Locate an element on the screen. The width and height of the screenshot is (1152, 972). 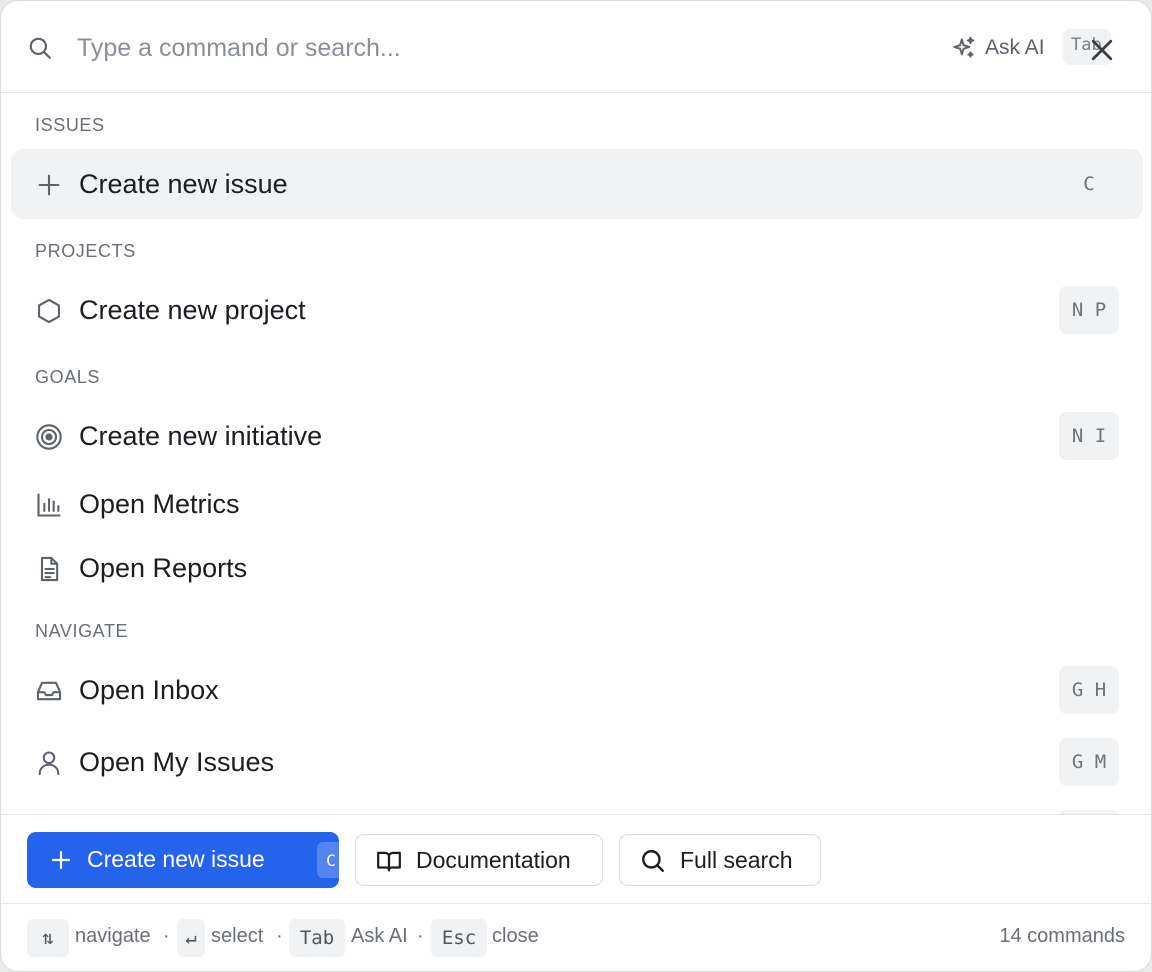
full-search-button: Full search is located at coordinates (720, 860).